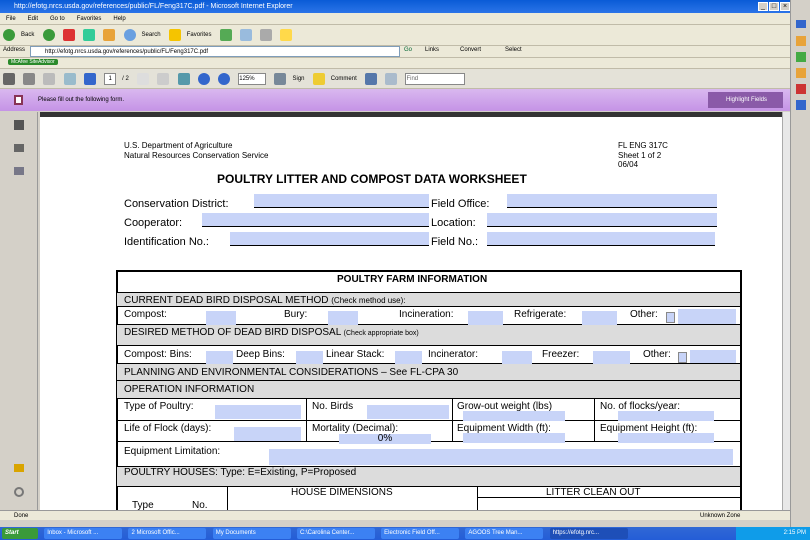 The width and height of the screenshot is (810, 540). What do you see at coordinates (485, 318) in the screenshot?
I see `incineration-checkbox` at bounding box center [485, 318].